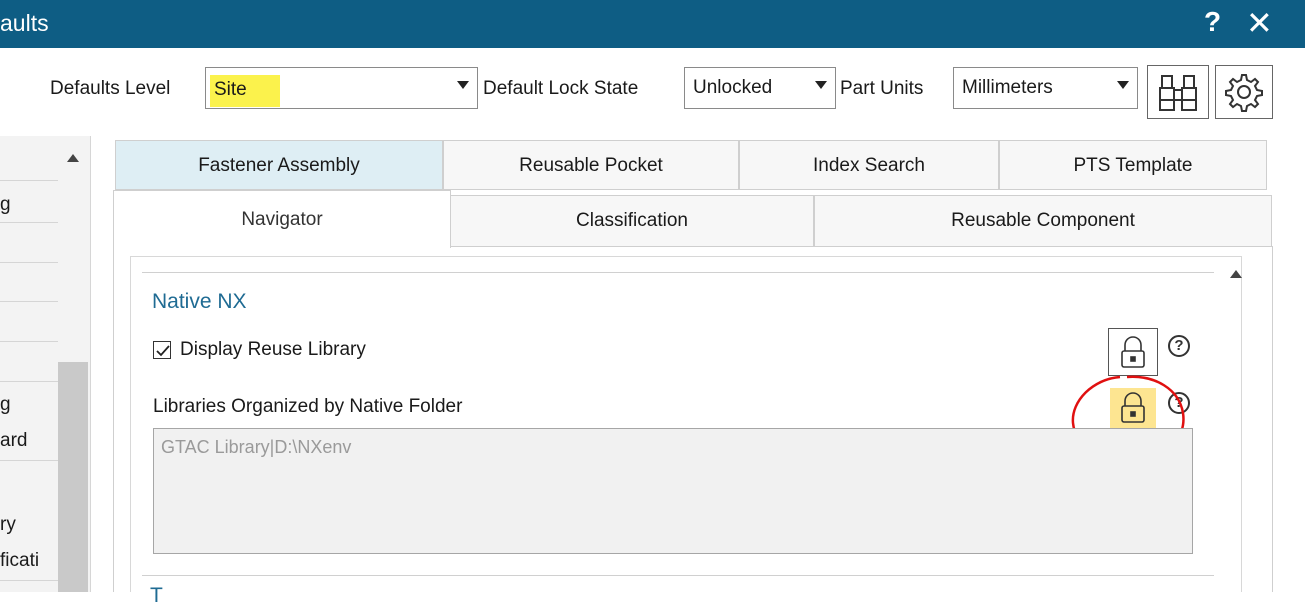  What do you see at coordinates (1212, 22) in the screenshot?
I see `help-button: ?` at bounding box center [1212, 22].